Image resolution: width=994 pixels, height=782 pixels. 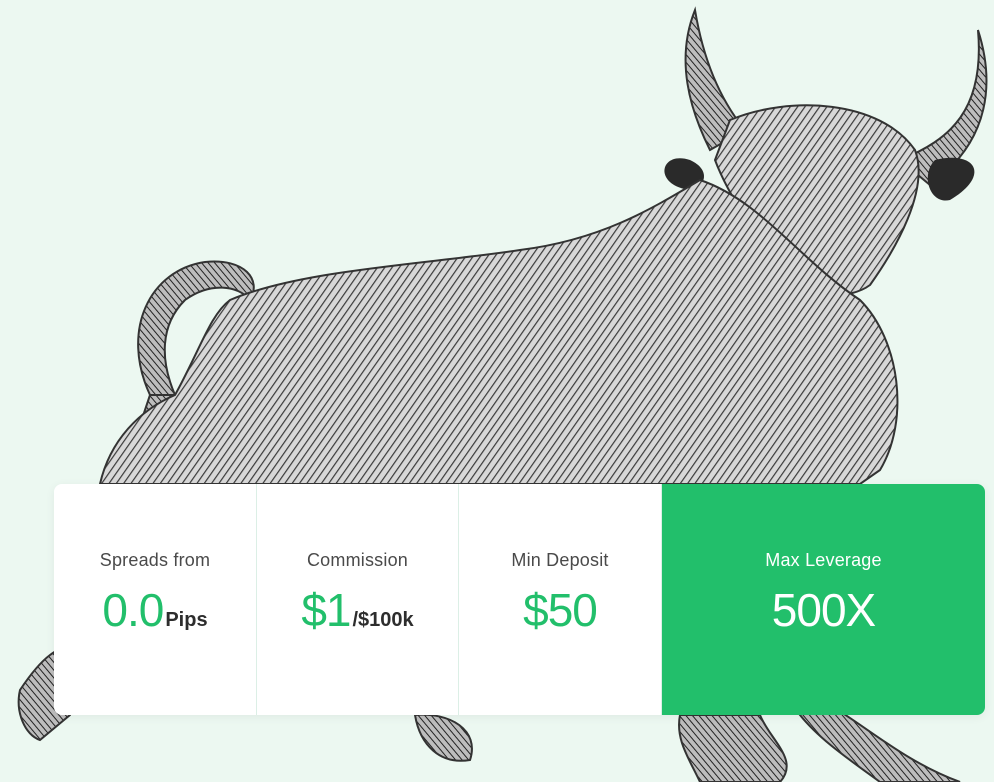 What do you see at coordinates (155, 560) in the screenshot?
I see `stat-label: Spreads from` at bounding box center [155, 560].